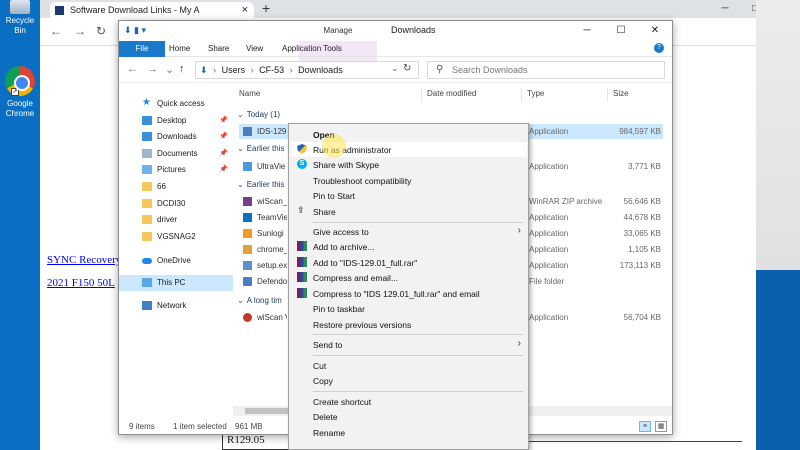  I want to click on sidebar-item-66: 66, so click(176, 187).